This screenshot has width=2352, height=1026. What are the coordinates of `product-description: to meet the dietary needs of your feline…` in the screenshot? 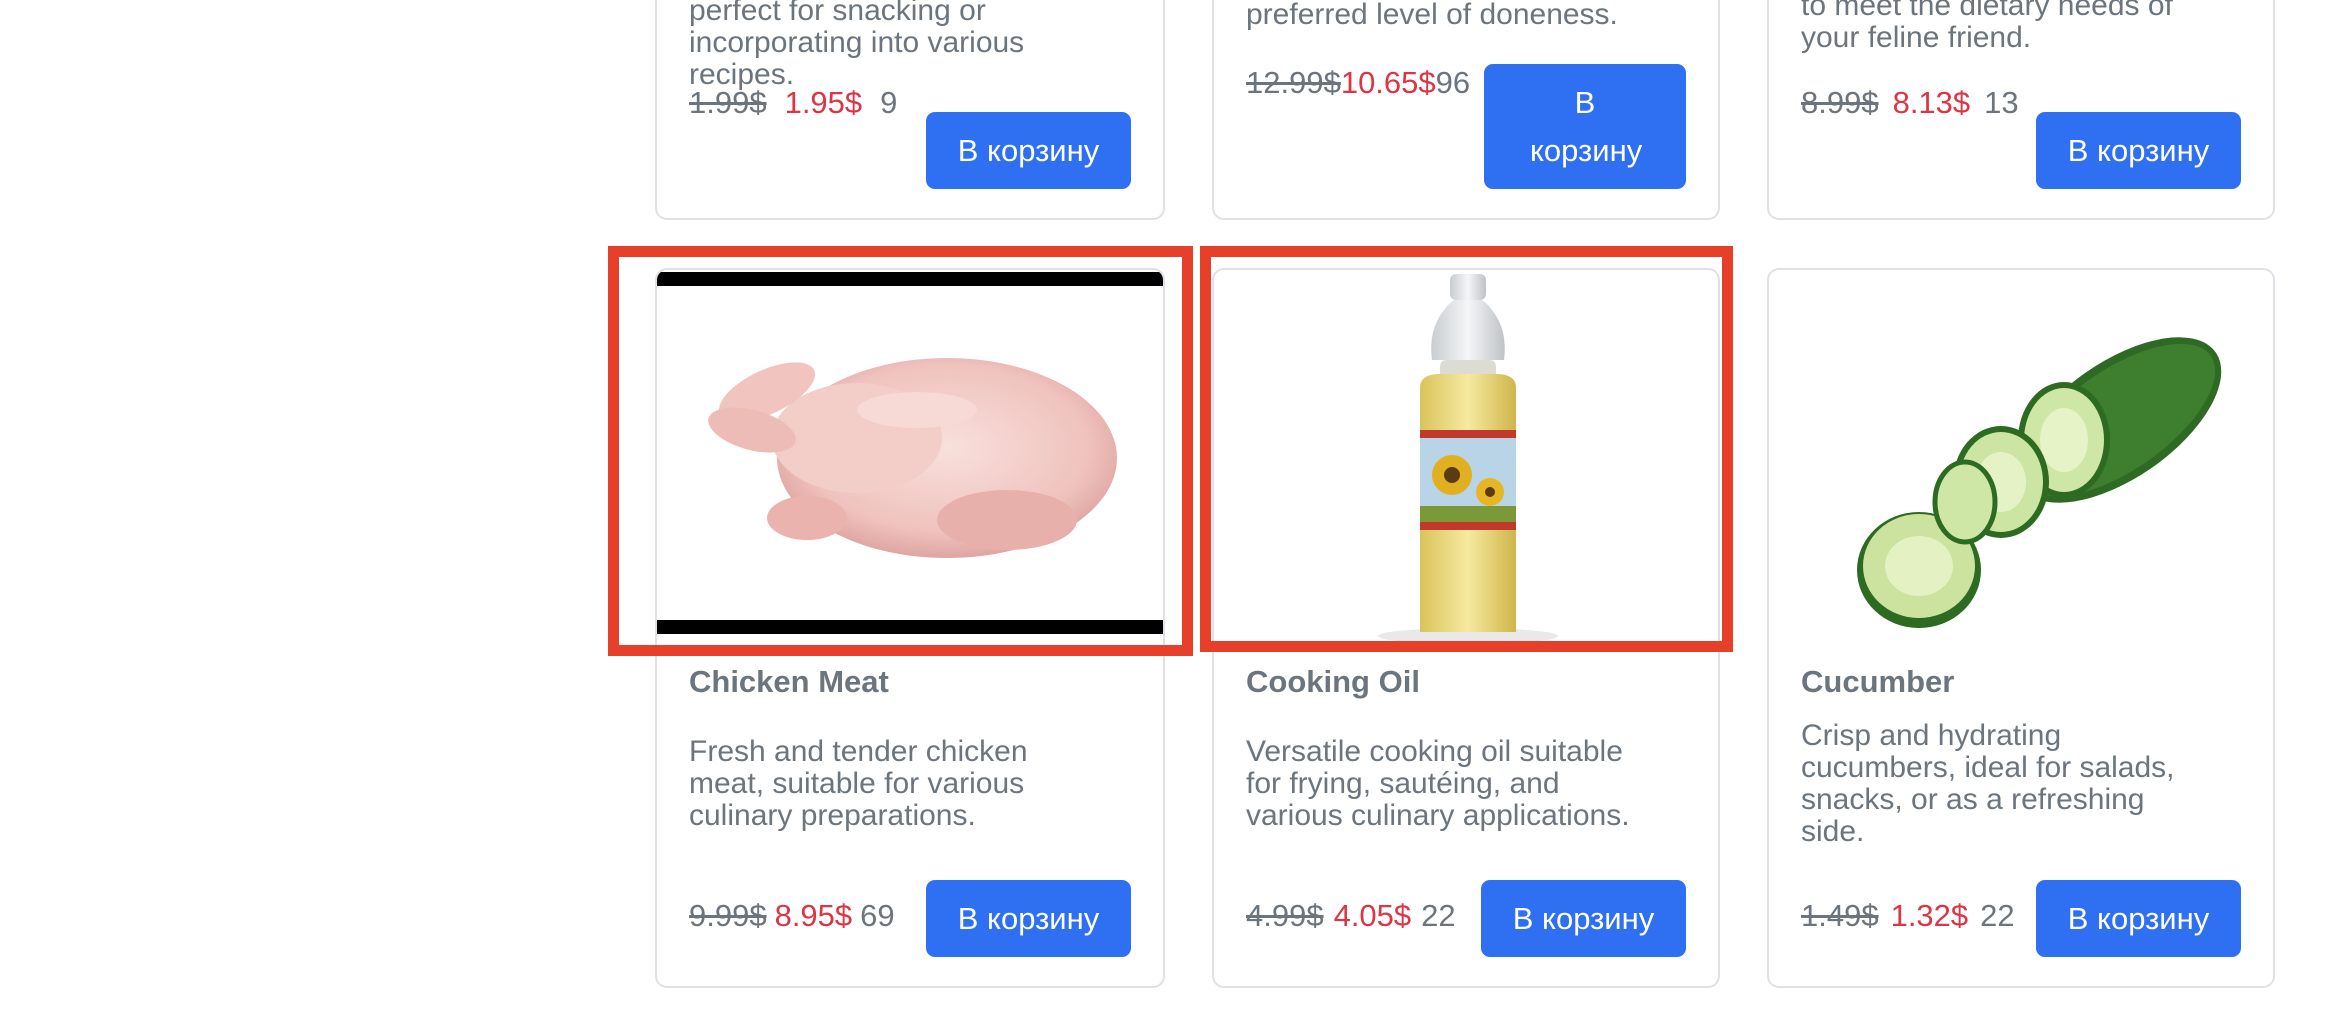 It's located at (1987, 27).